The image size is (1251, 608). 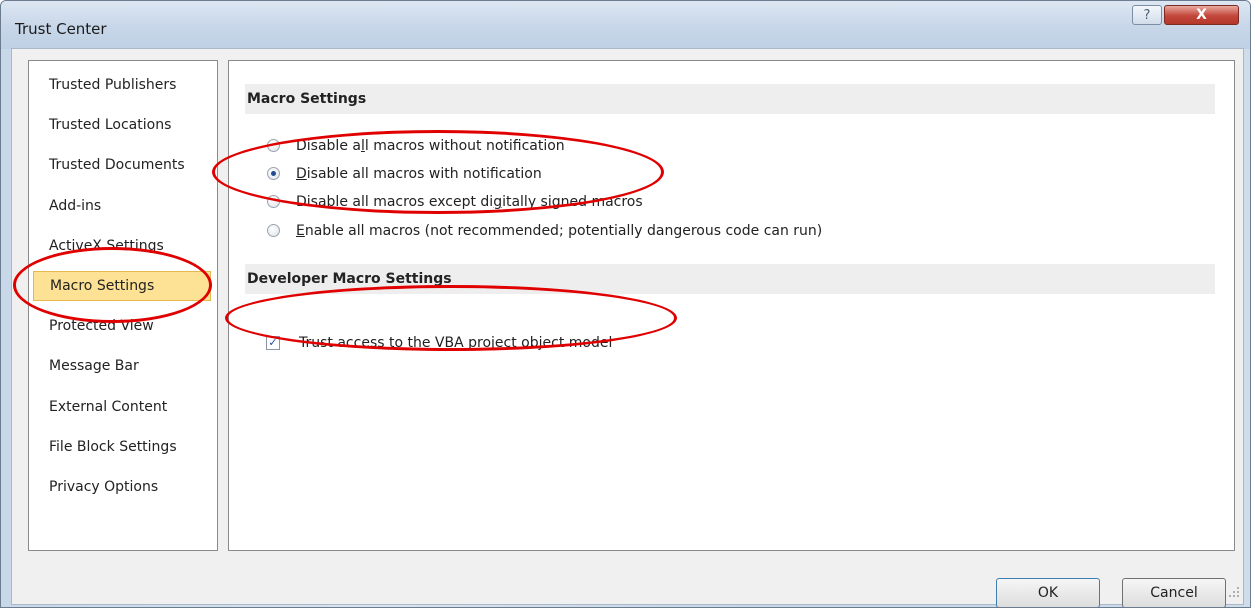 I want to click on nav-item-macro-settings: Macro Settings, so click(x=122, y=286).